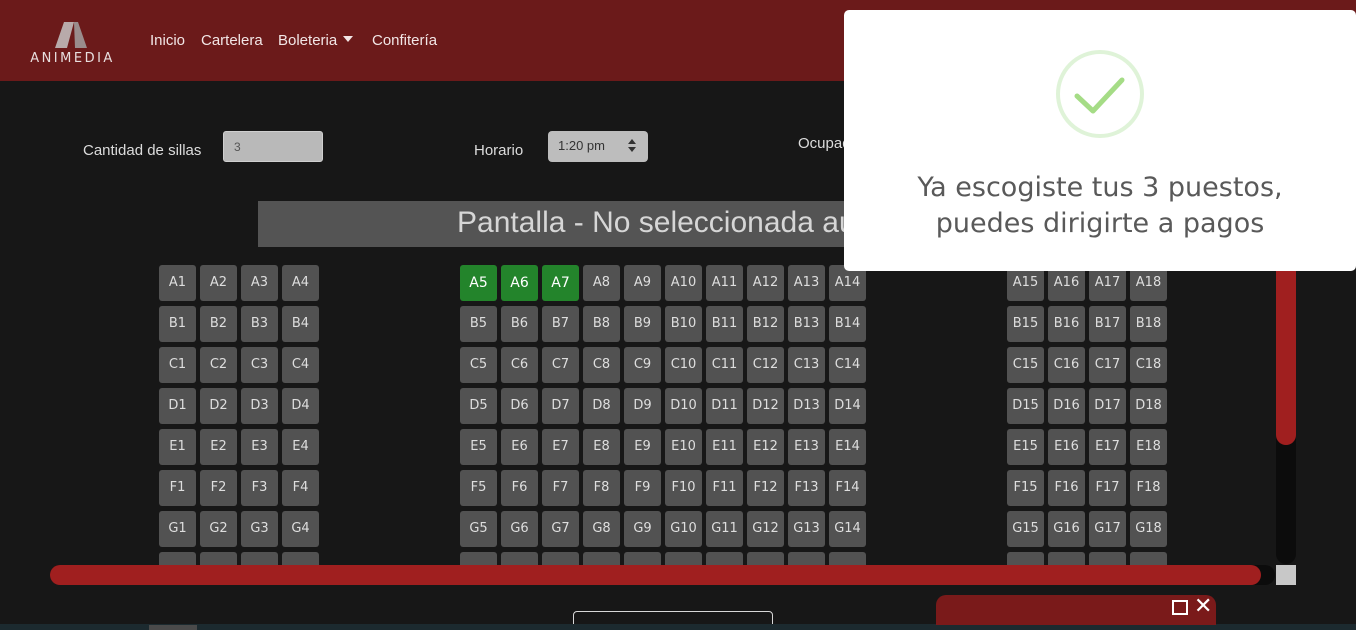 The height and width of the screenshot is (630, 1356). What do you see at coordinates (1148, 324) in the screenshot?
I see `seat-b18: B18` at bounding box center [1148, 324].